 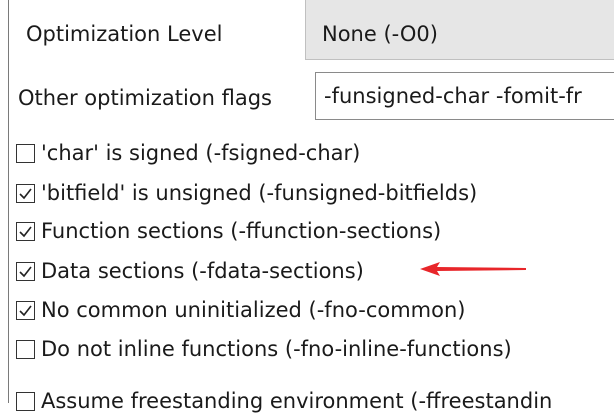 I want to click on other-optimization-flags-input: -funsigned-char -fomit-fr, so click(x=464, y=96).